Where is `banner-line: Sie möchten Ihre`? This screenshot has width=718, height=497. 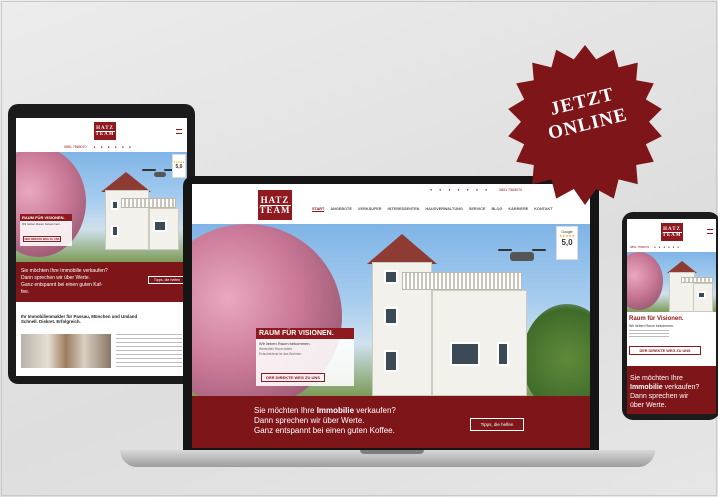
banner-line: Sie möchten Ihre is located at coordinates (664, 378).